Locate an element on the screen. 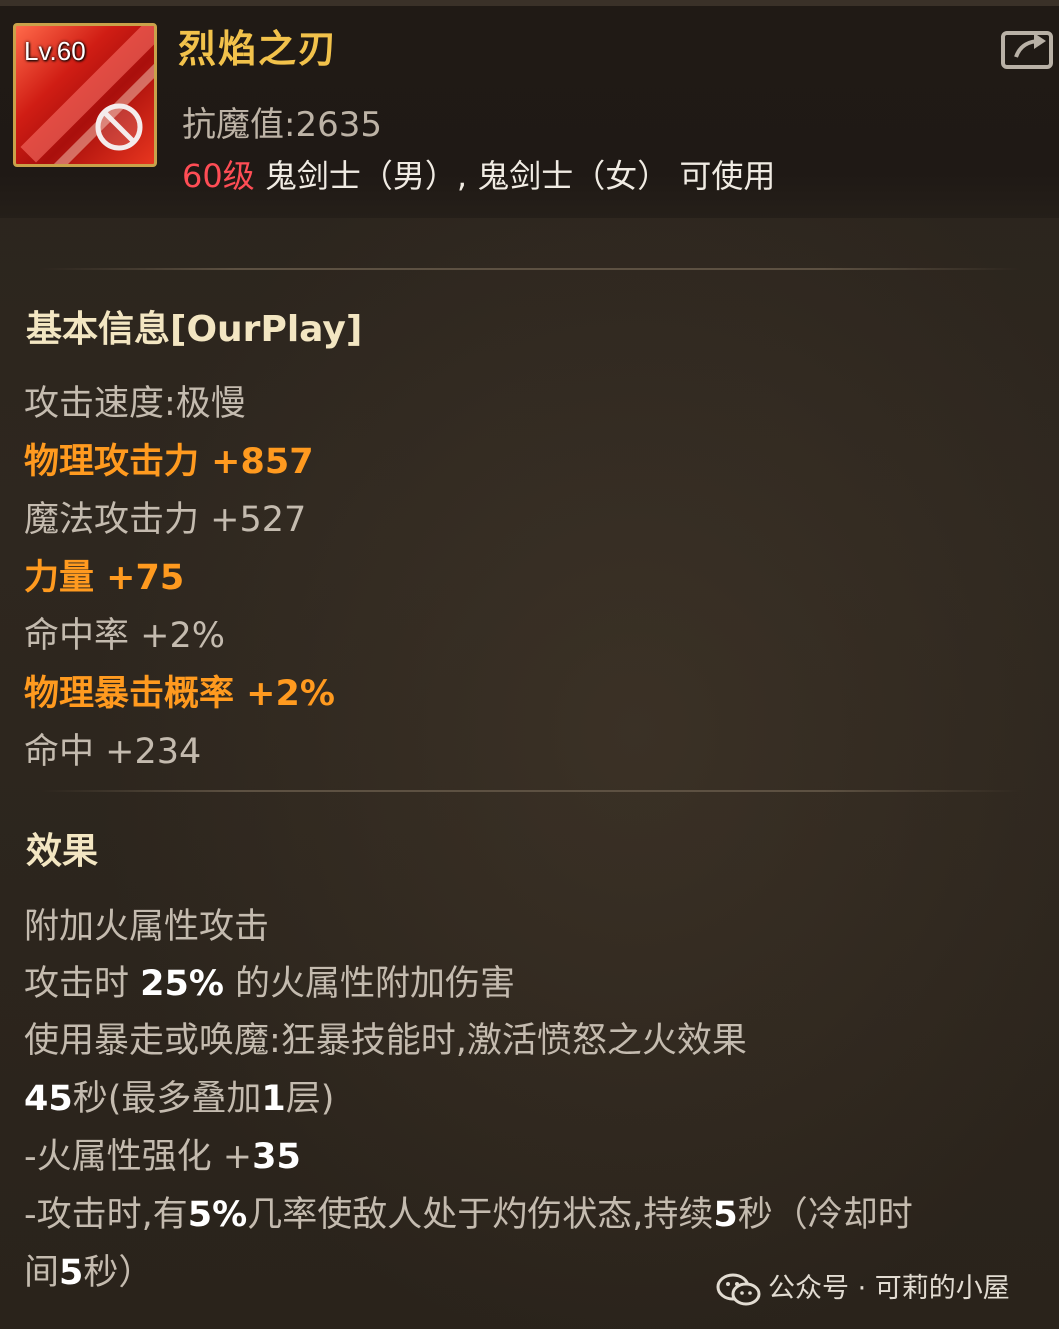  ban-icon is located at coordinates (119, 127).